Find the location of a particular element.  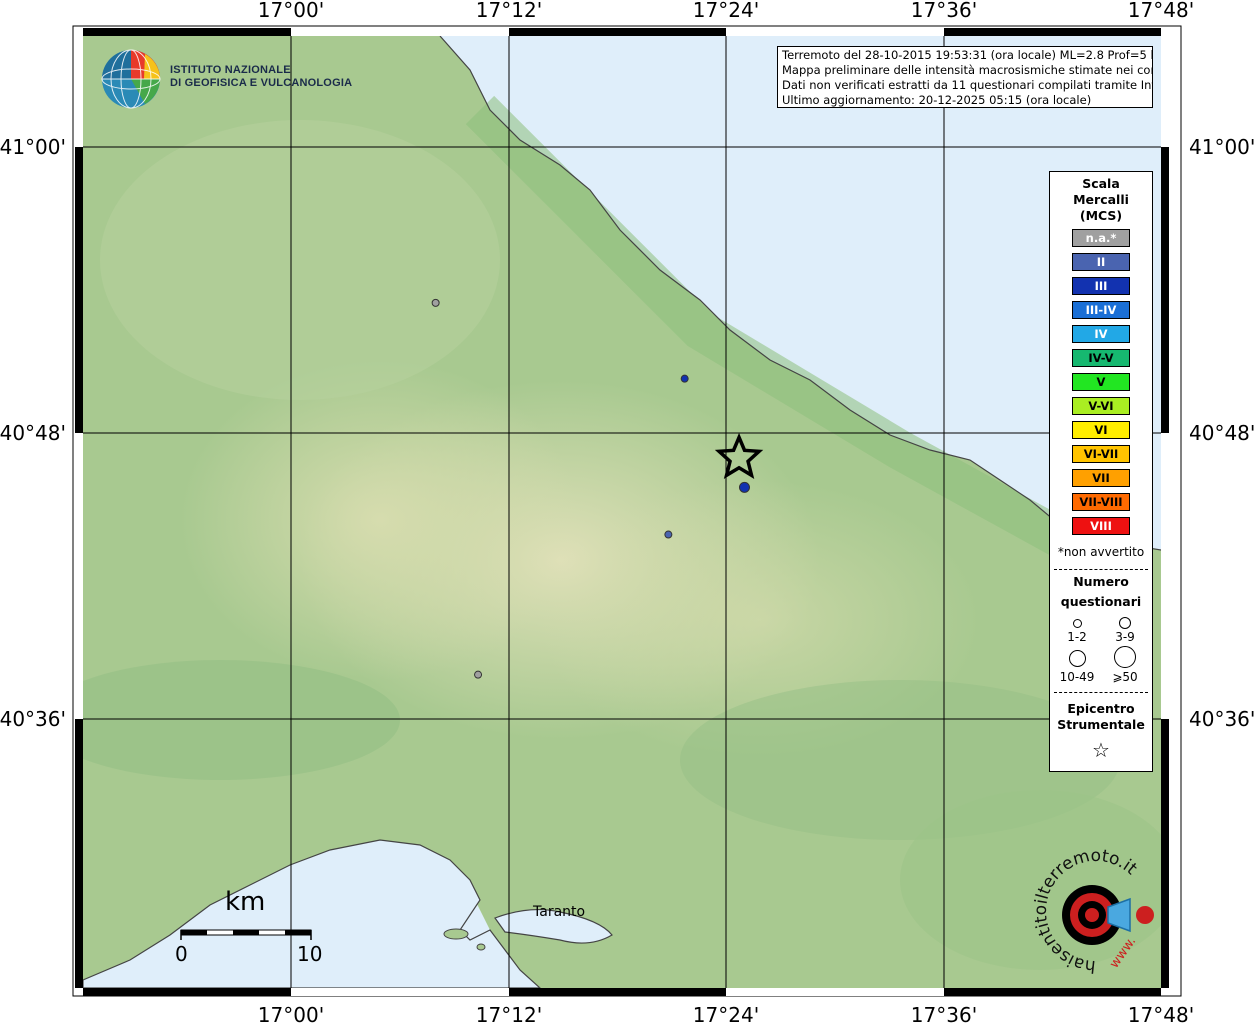

lat-label-right: 40°48' is located at coordinates (1221, 433).